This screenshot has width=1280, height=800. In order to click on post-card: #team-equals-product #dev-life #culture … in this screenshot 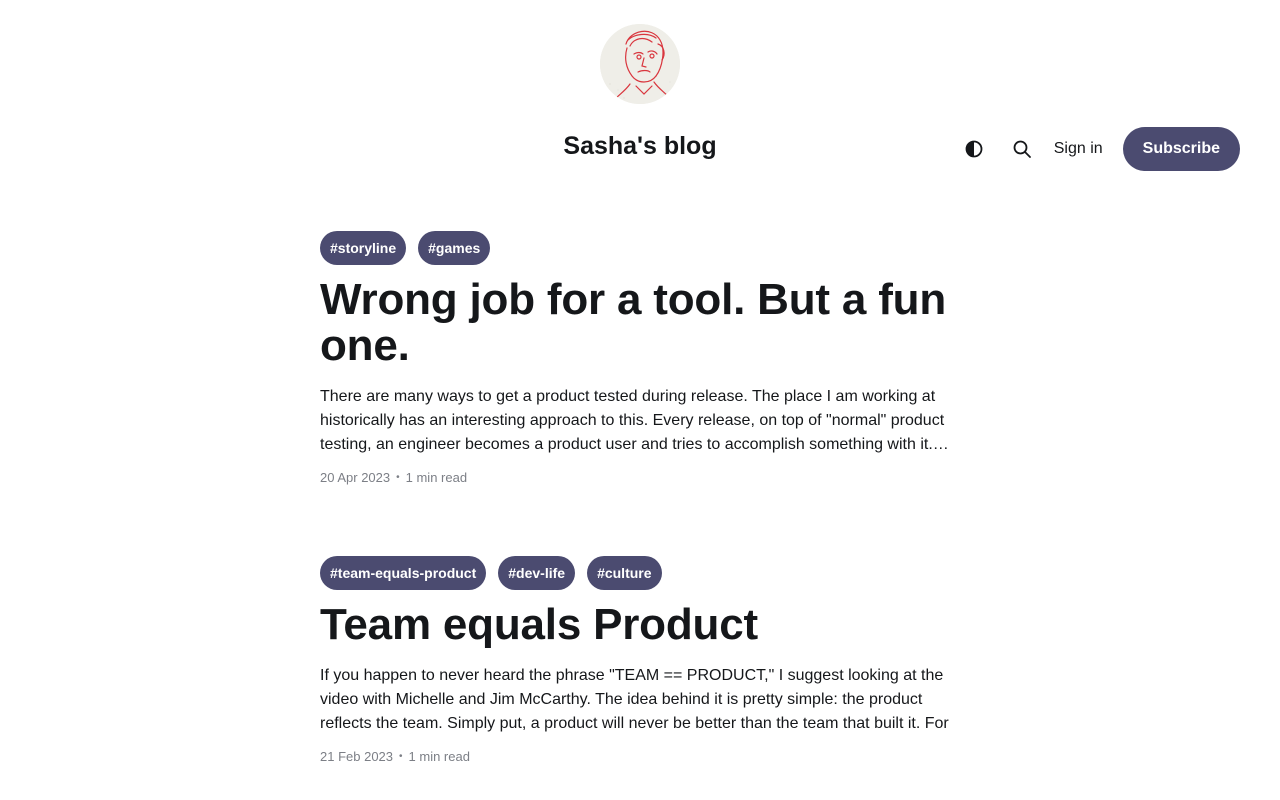, I will do `click(640, 660)`.